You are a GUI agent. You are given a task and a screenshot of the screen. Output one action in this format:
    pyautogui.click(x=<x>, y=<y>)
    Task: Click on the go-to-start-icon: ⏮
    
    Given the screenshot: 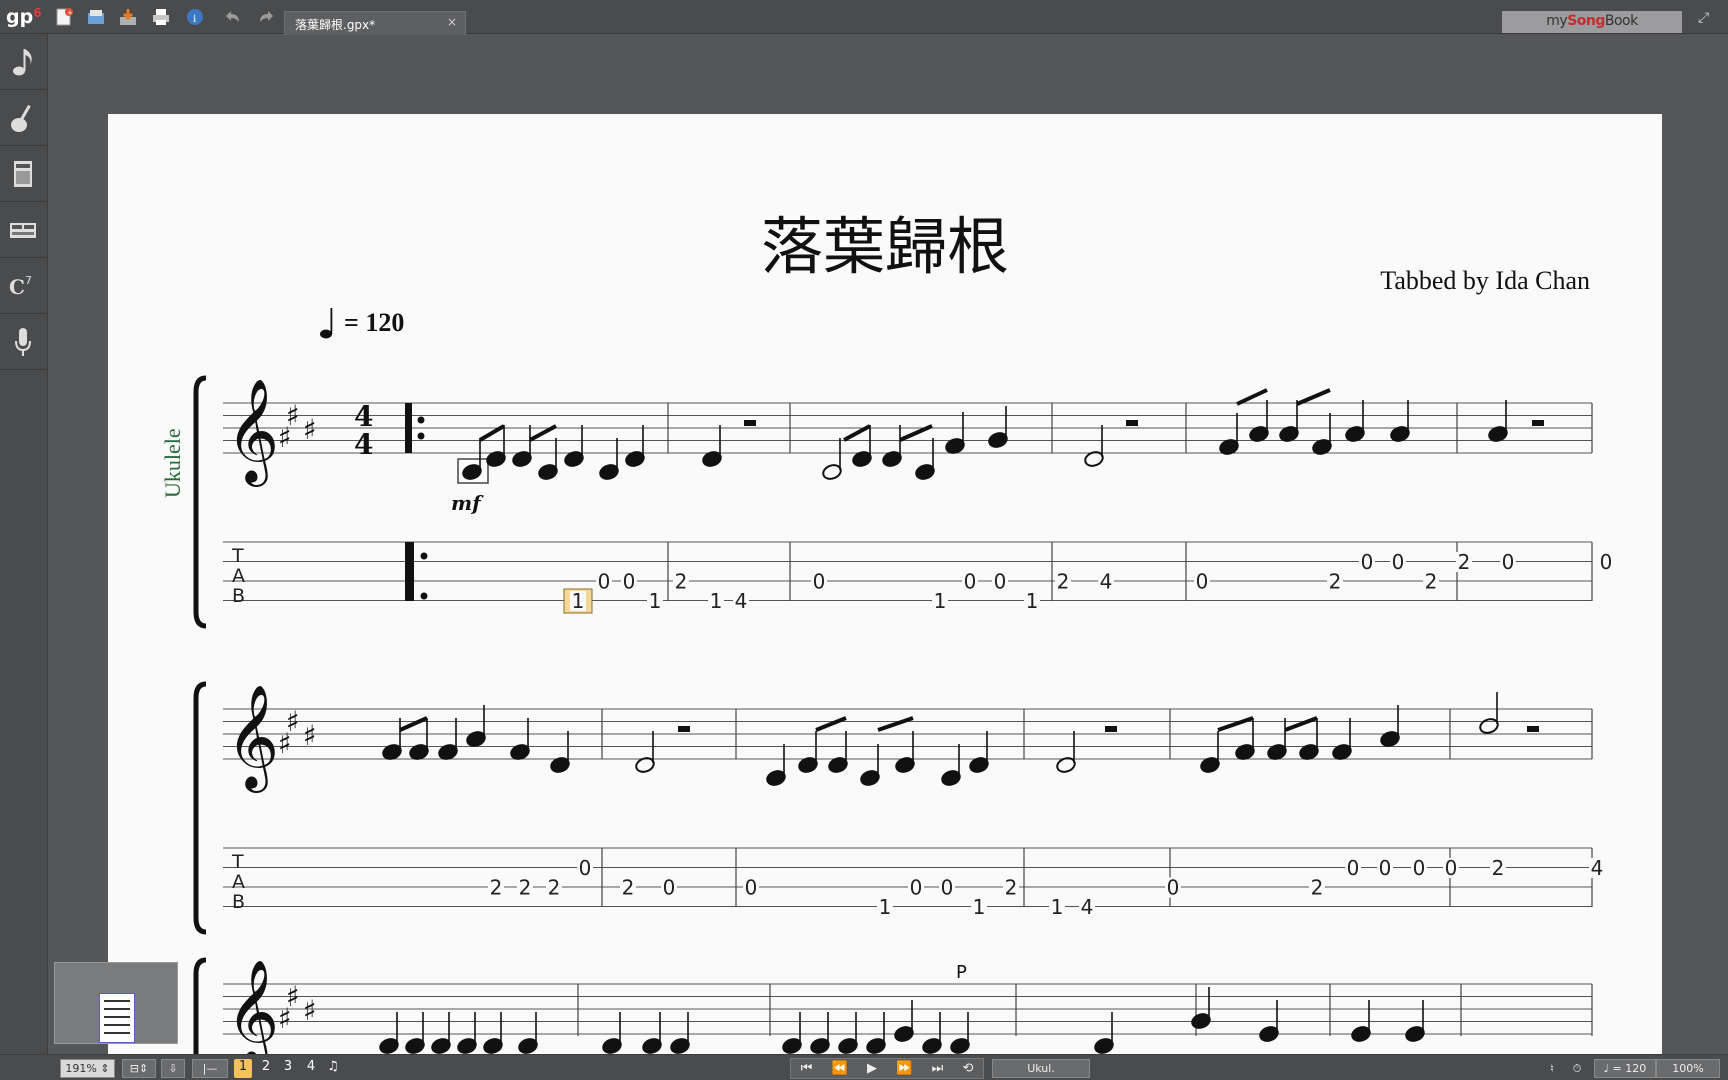 What is the action you would take?
    pyautogui.click(x=807, y=1068)
    